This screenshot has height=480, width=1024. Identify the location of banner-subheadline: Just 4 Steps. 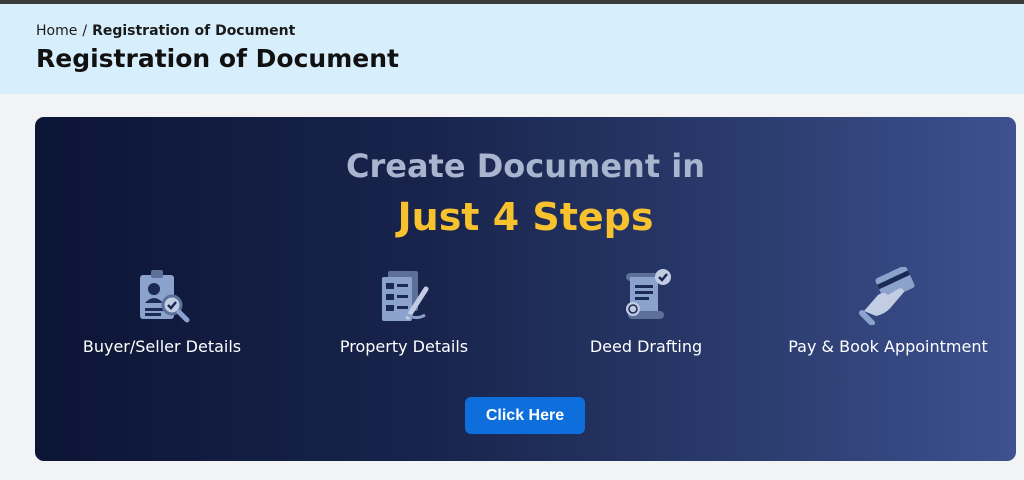
(525, 217).